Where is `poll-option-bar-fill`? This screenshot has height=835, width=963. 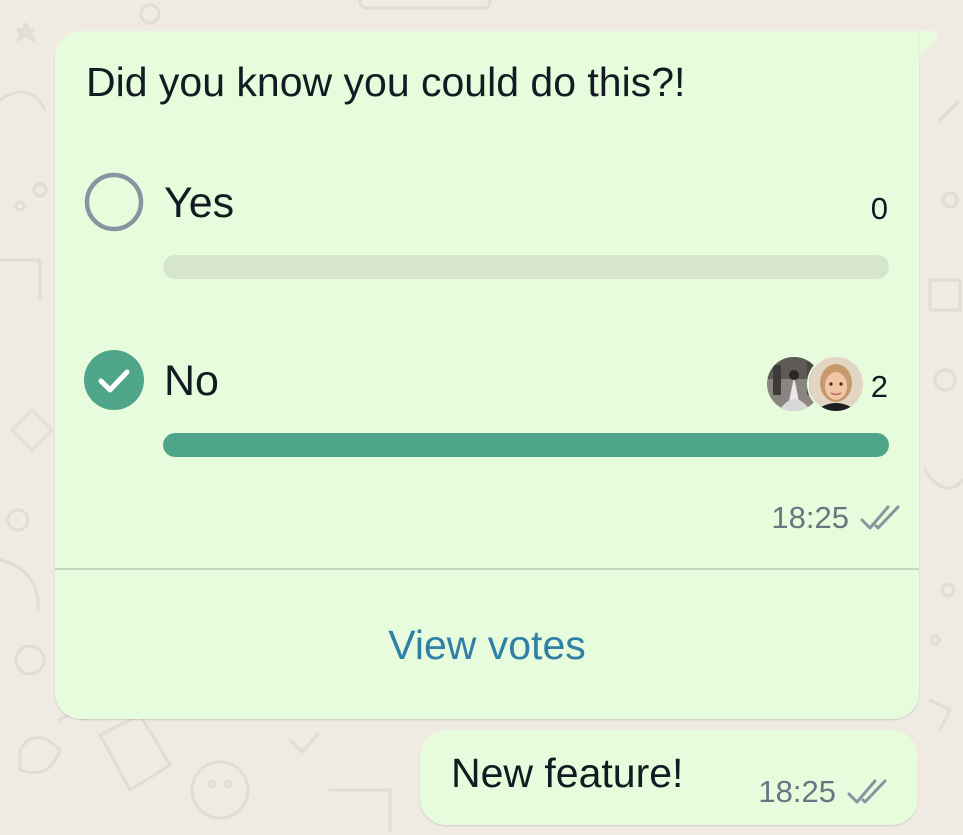 poll-option-bar-fill is located at coordinates (526, 445).